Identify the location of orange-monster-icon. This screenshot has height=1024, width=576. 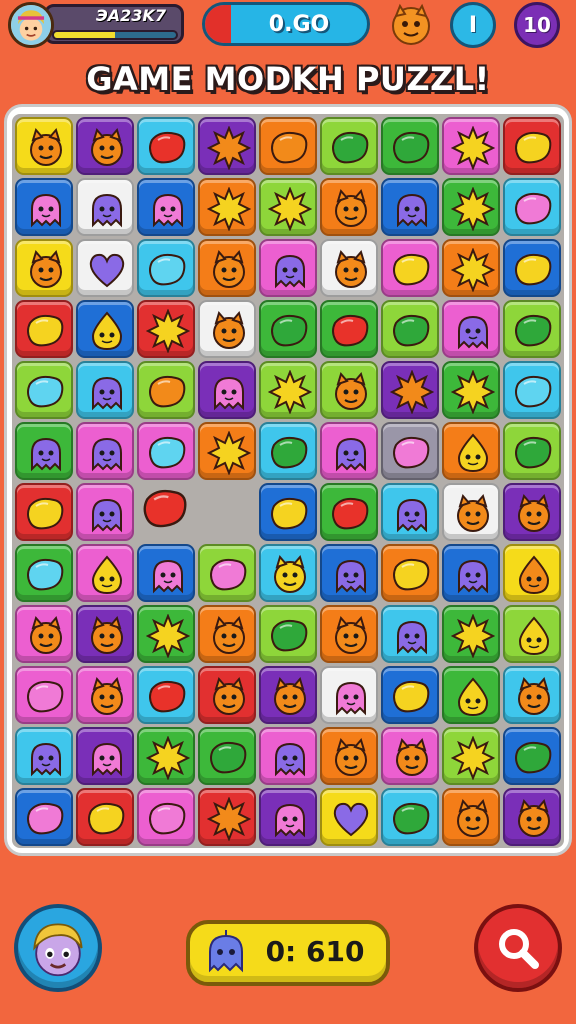
(411, 25).